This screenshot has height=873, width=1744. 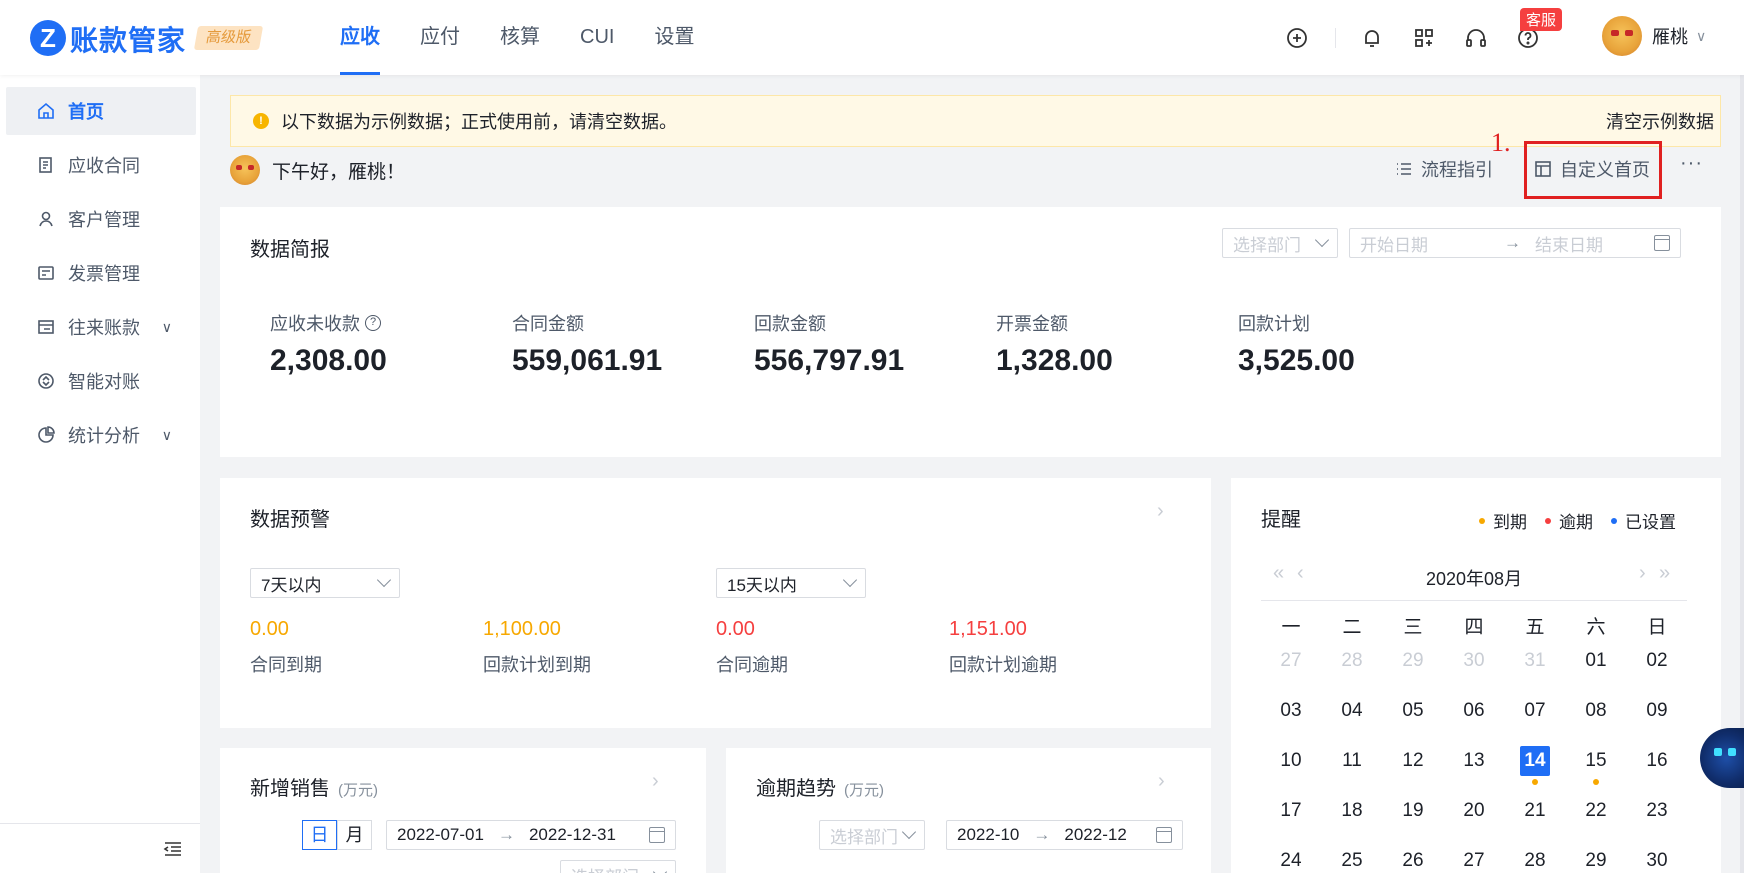 What do you see at coordinates (1425, 243) in the screenshot?
I see `start-date-input: 开始日期` at bounding box center [1425, 243].